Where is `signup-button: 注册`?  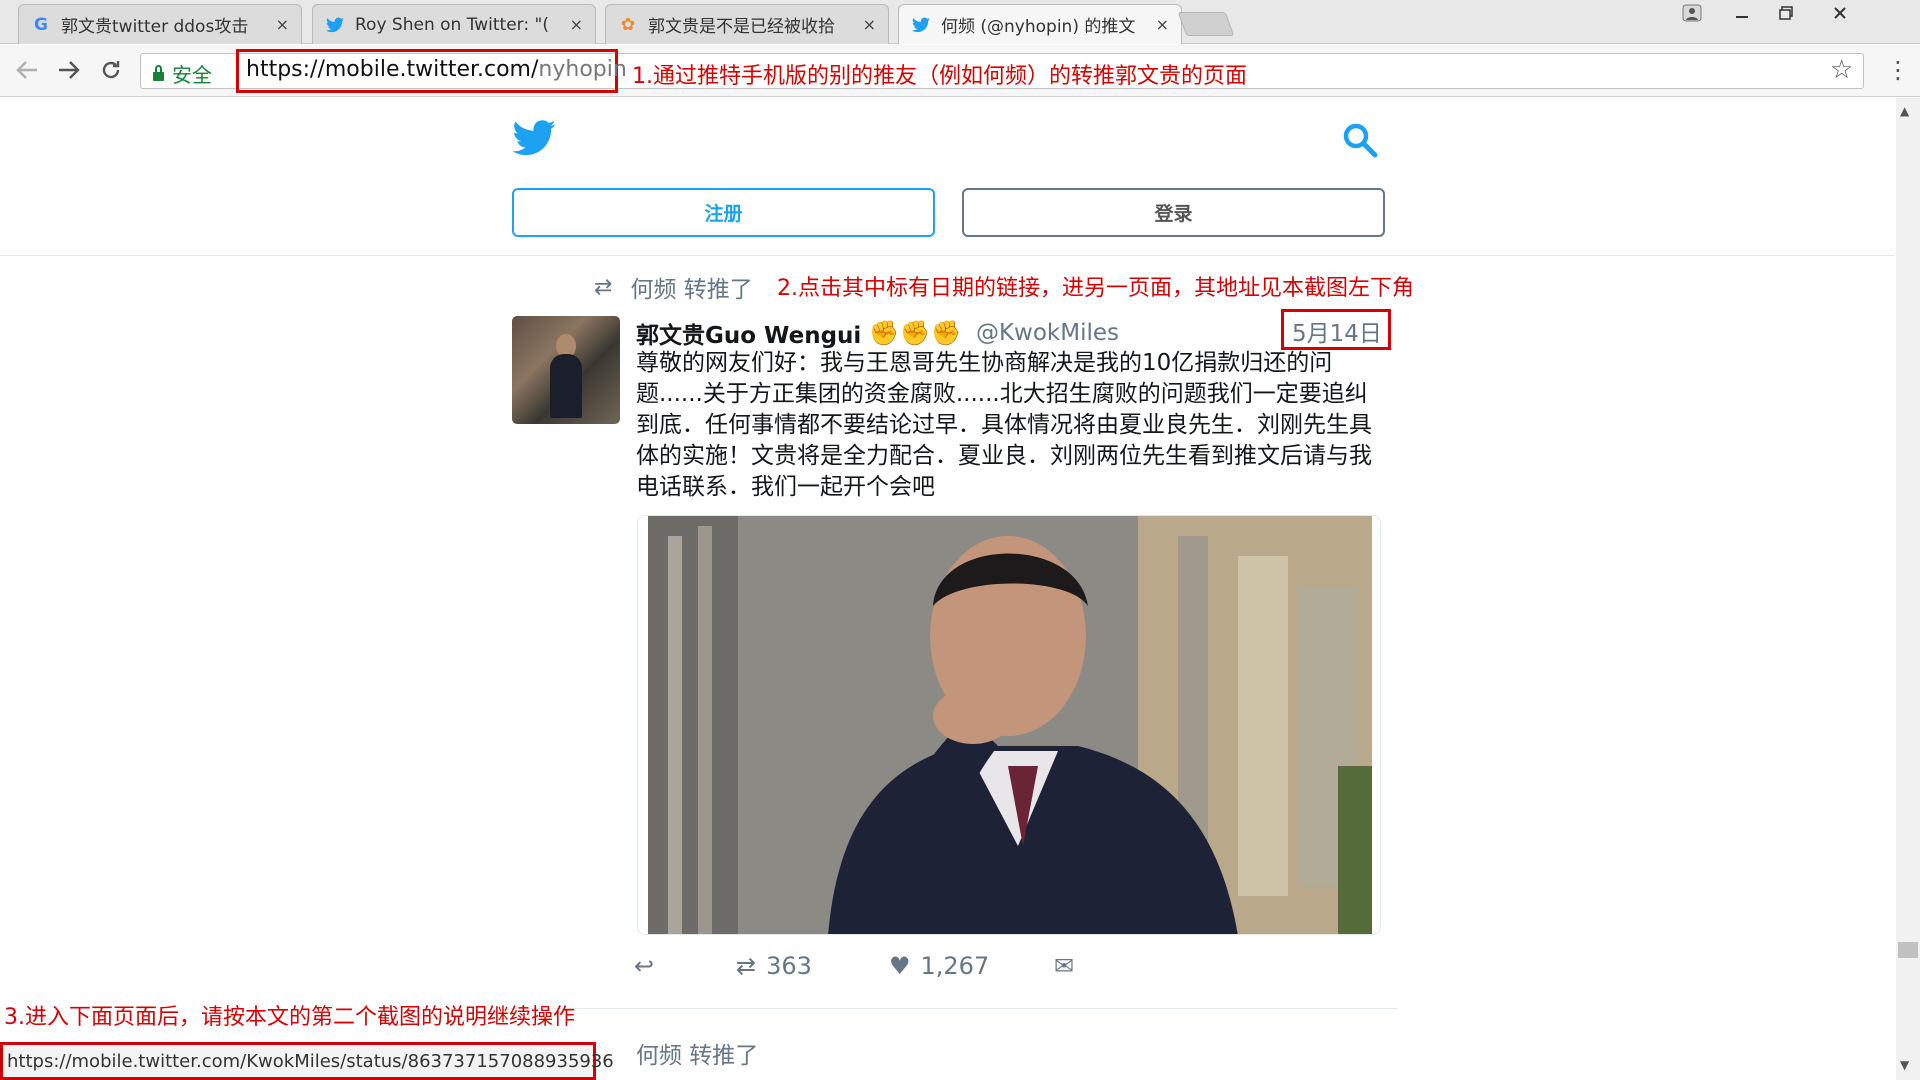 signup-button: 注册 is located at coordinates (723, 212).